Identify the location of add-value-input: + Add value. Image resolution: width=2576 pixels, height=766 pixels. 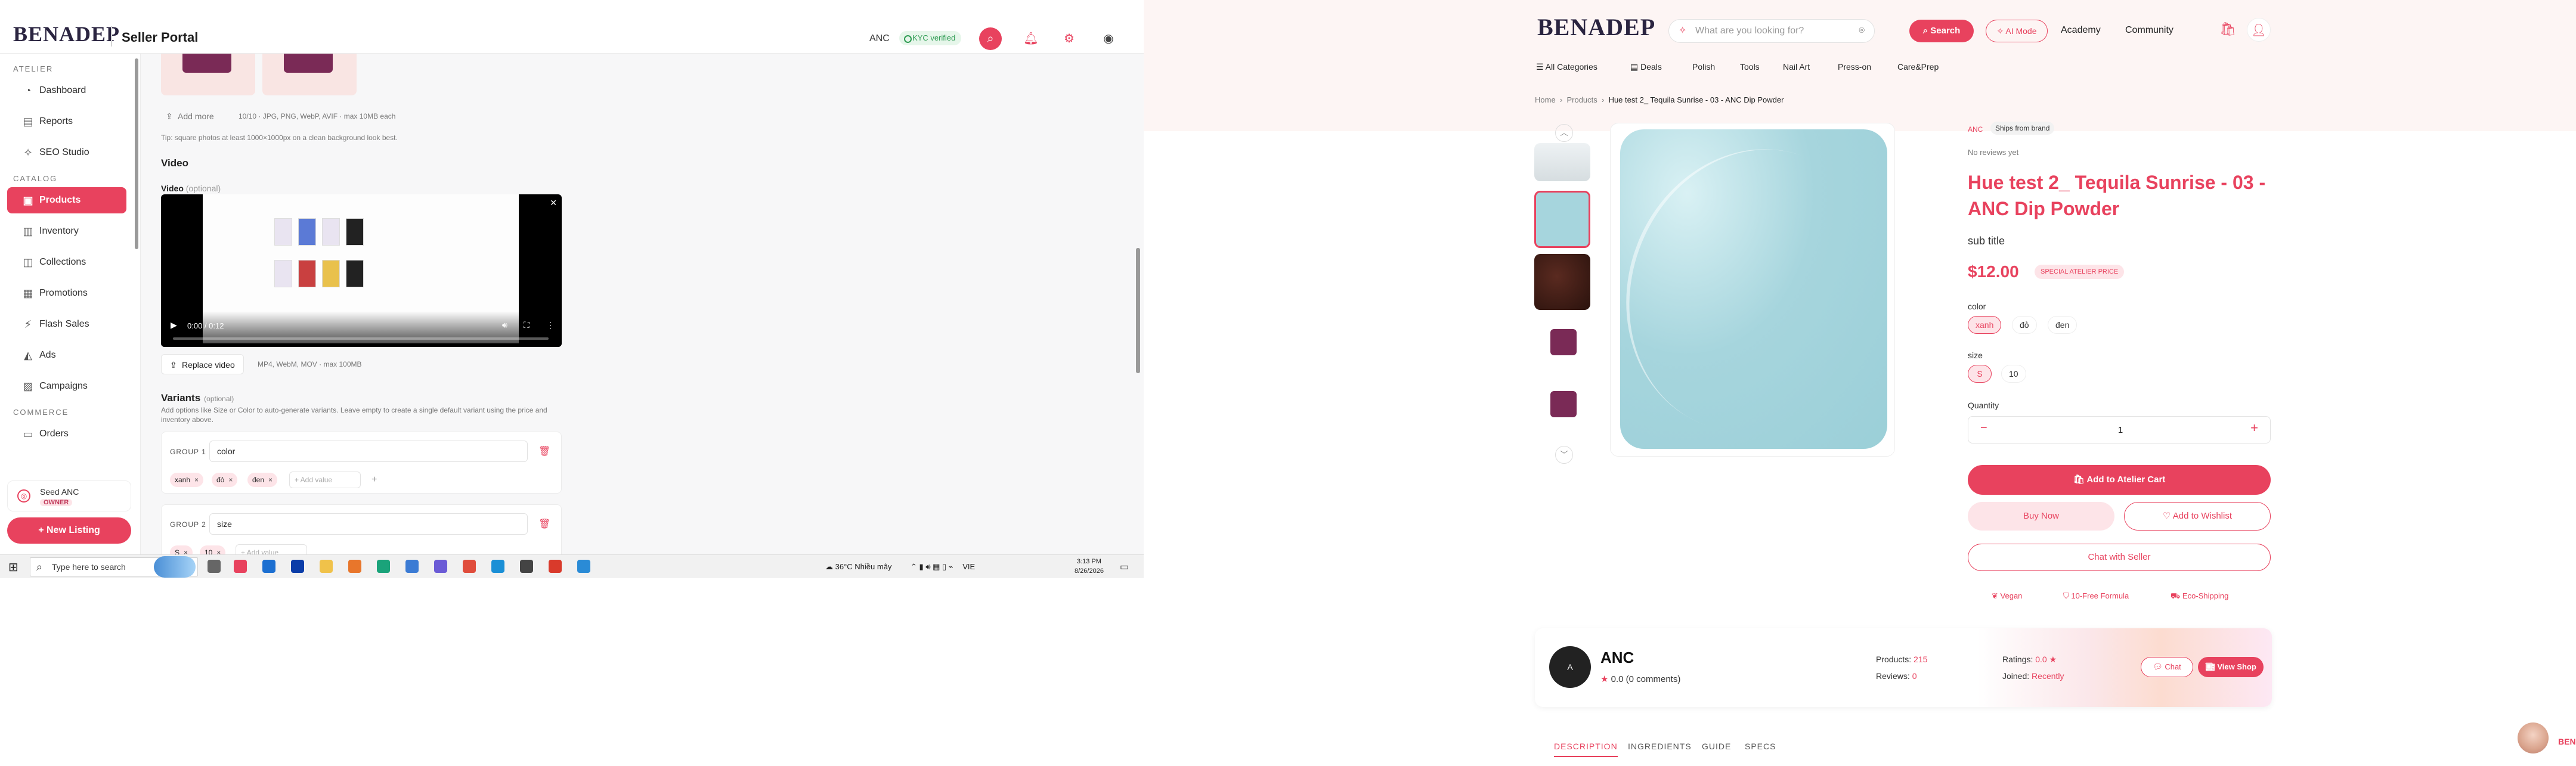
(325, 480).